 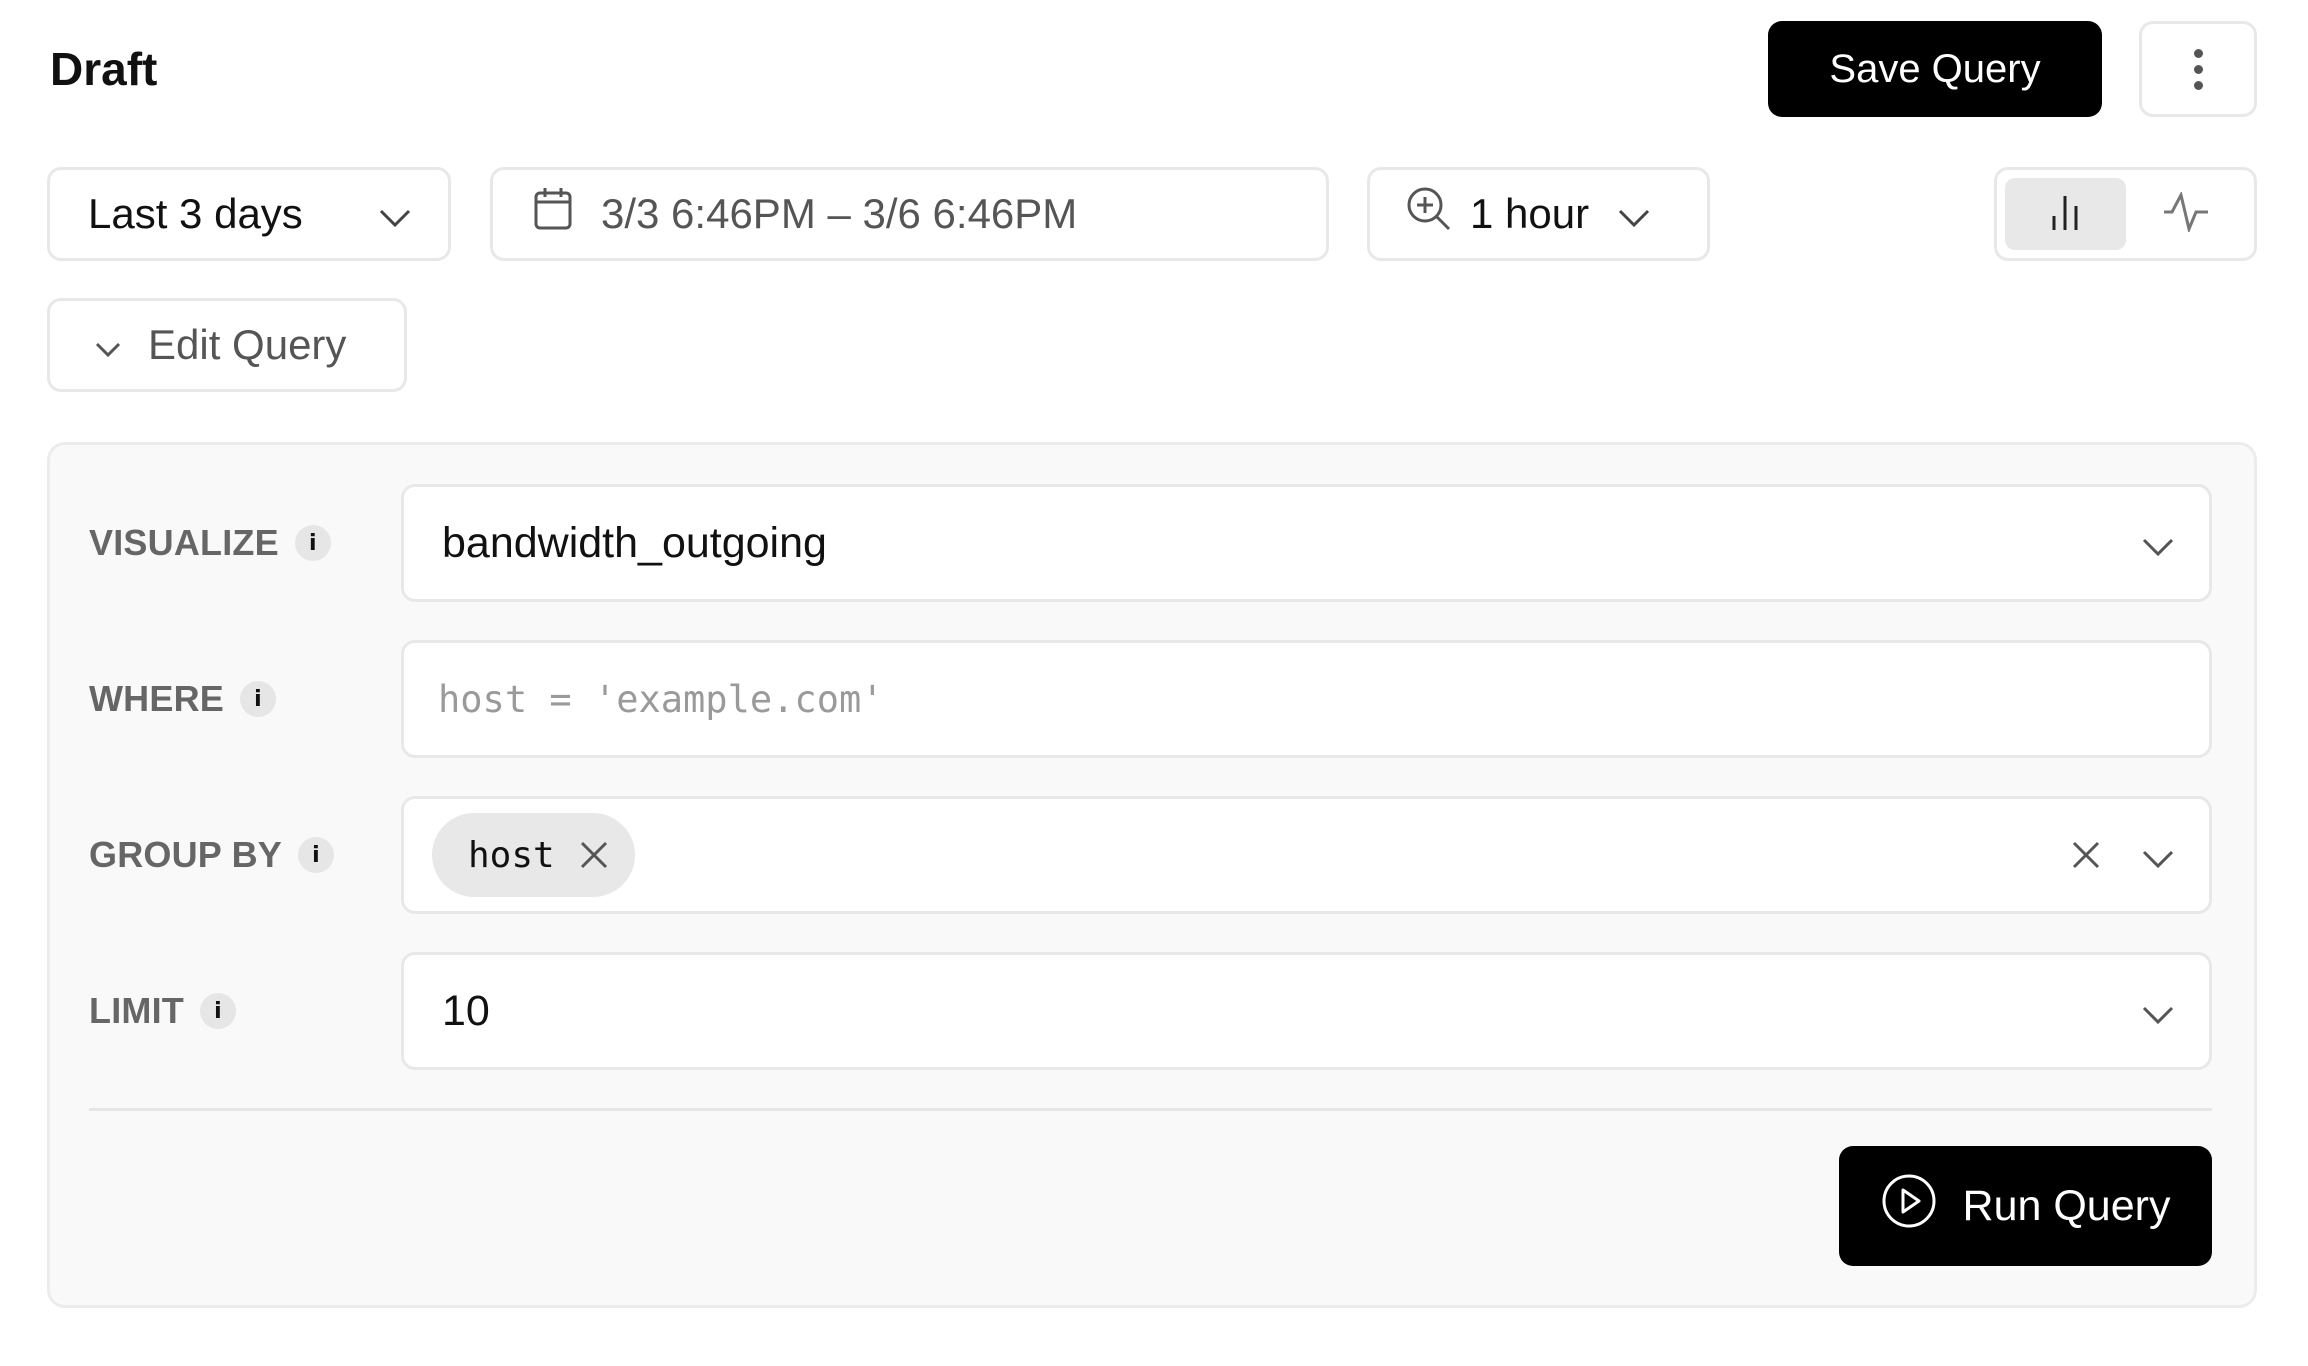 I want to click on line-chart-icon, so click(x=2186, y=213).